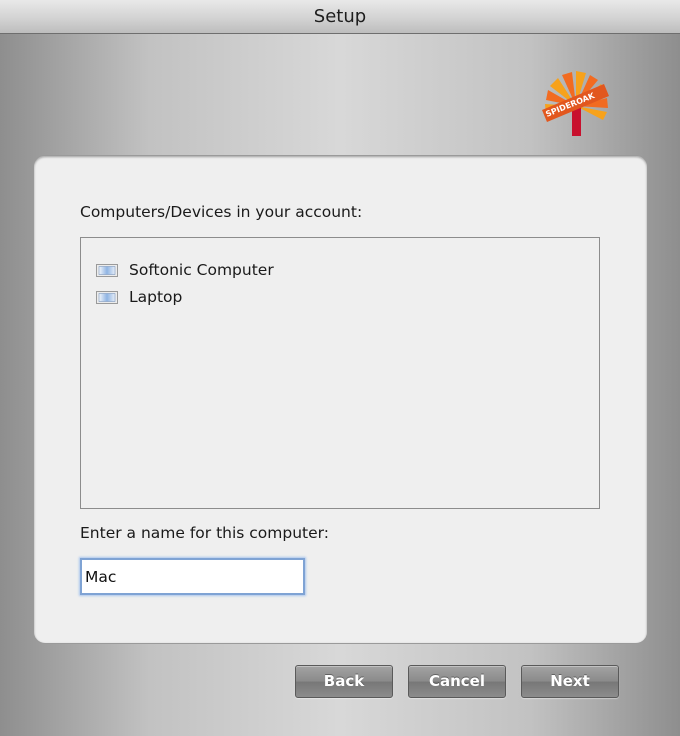 Image resolution: width=680 pixels, height=736 pixels. Describe the element at coordinates (575, 103) in the screenshot. I see `spideroak-logo: SPIDEROAK` at that location.